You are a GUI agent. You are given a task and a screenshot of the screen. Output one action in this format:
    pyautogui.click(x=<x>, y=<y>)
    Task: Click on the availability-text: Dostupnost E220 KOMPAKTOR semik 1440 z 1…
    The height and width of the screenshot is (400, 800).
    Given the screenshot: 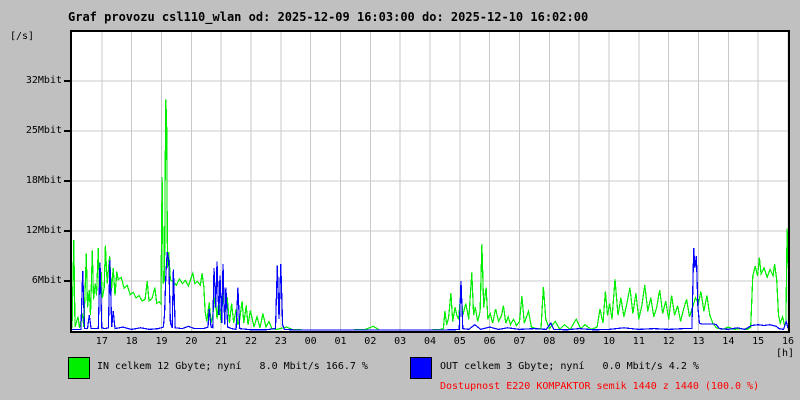 What is the action you would take?
    pyautogui.click(x=600, y=386)
    